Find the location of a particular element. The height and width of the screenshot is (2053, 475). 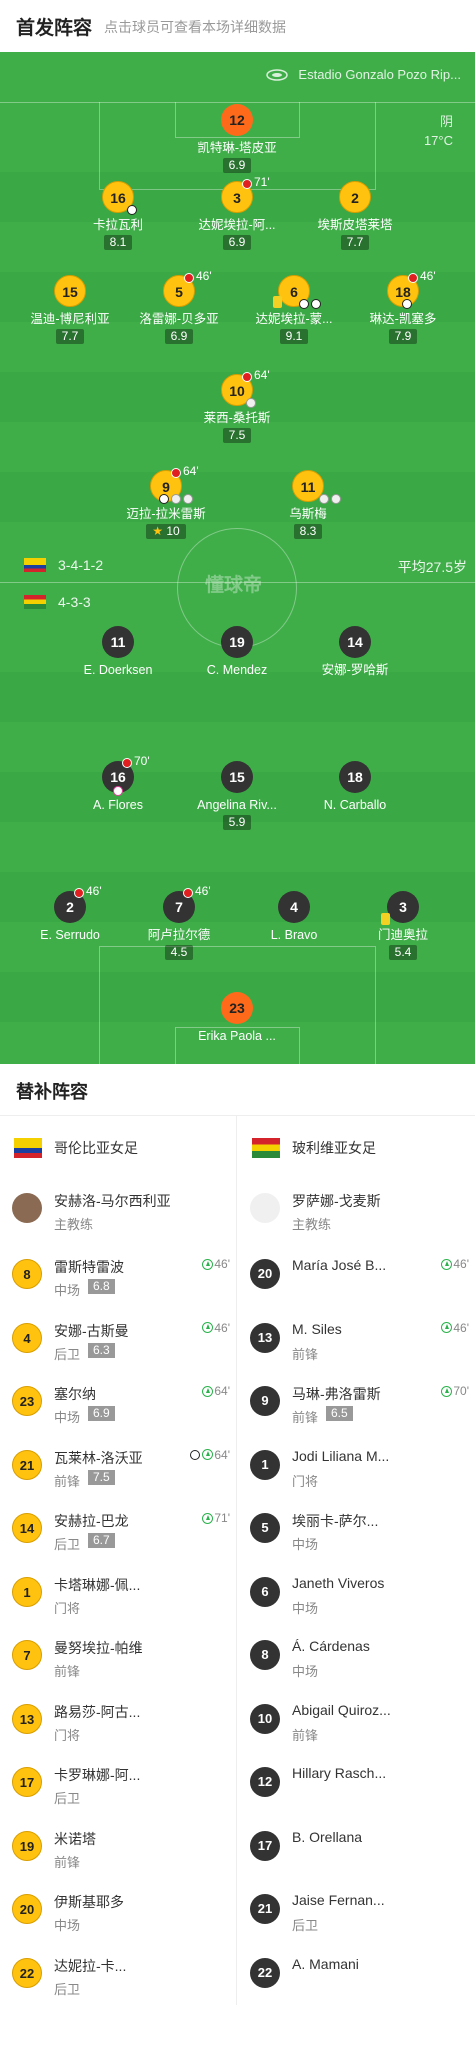

away-player: 4 L. Bravo is located at coordinates (294, 917).